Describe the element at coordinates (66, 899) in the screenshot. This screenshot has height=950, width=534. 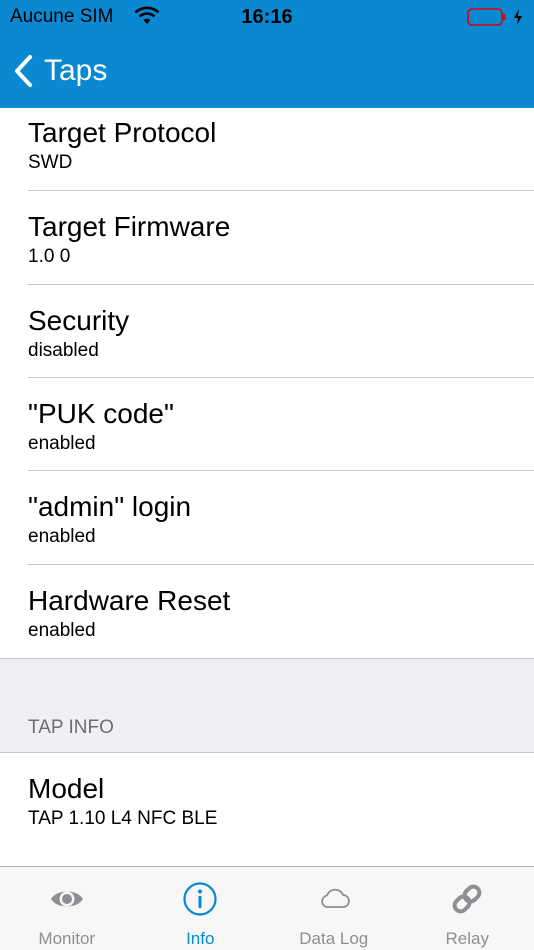
I see `eye-icon` at that location.